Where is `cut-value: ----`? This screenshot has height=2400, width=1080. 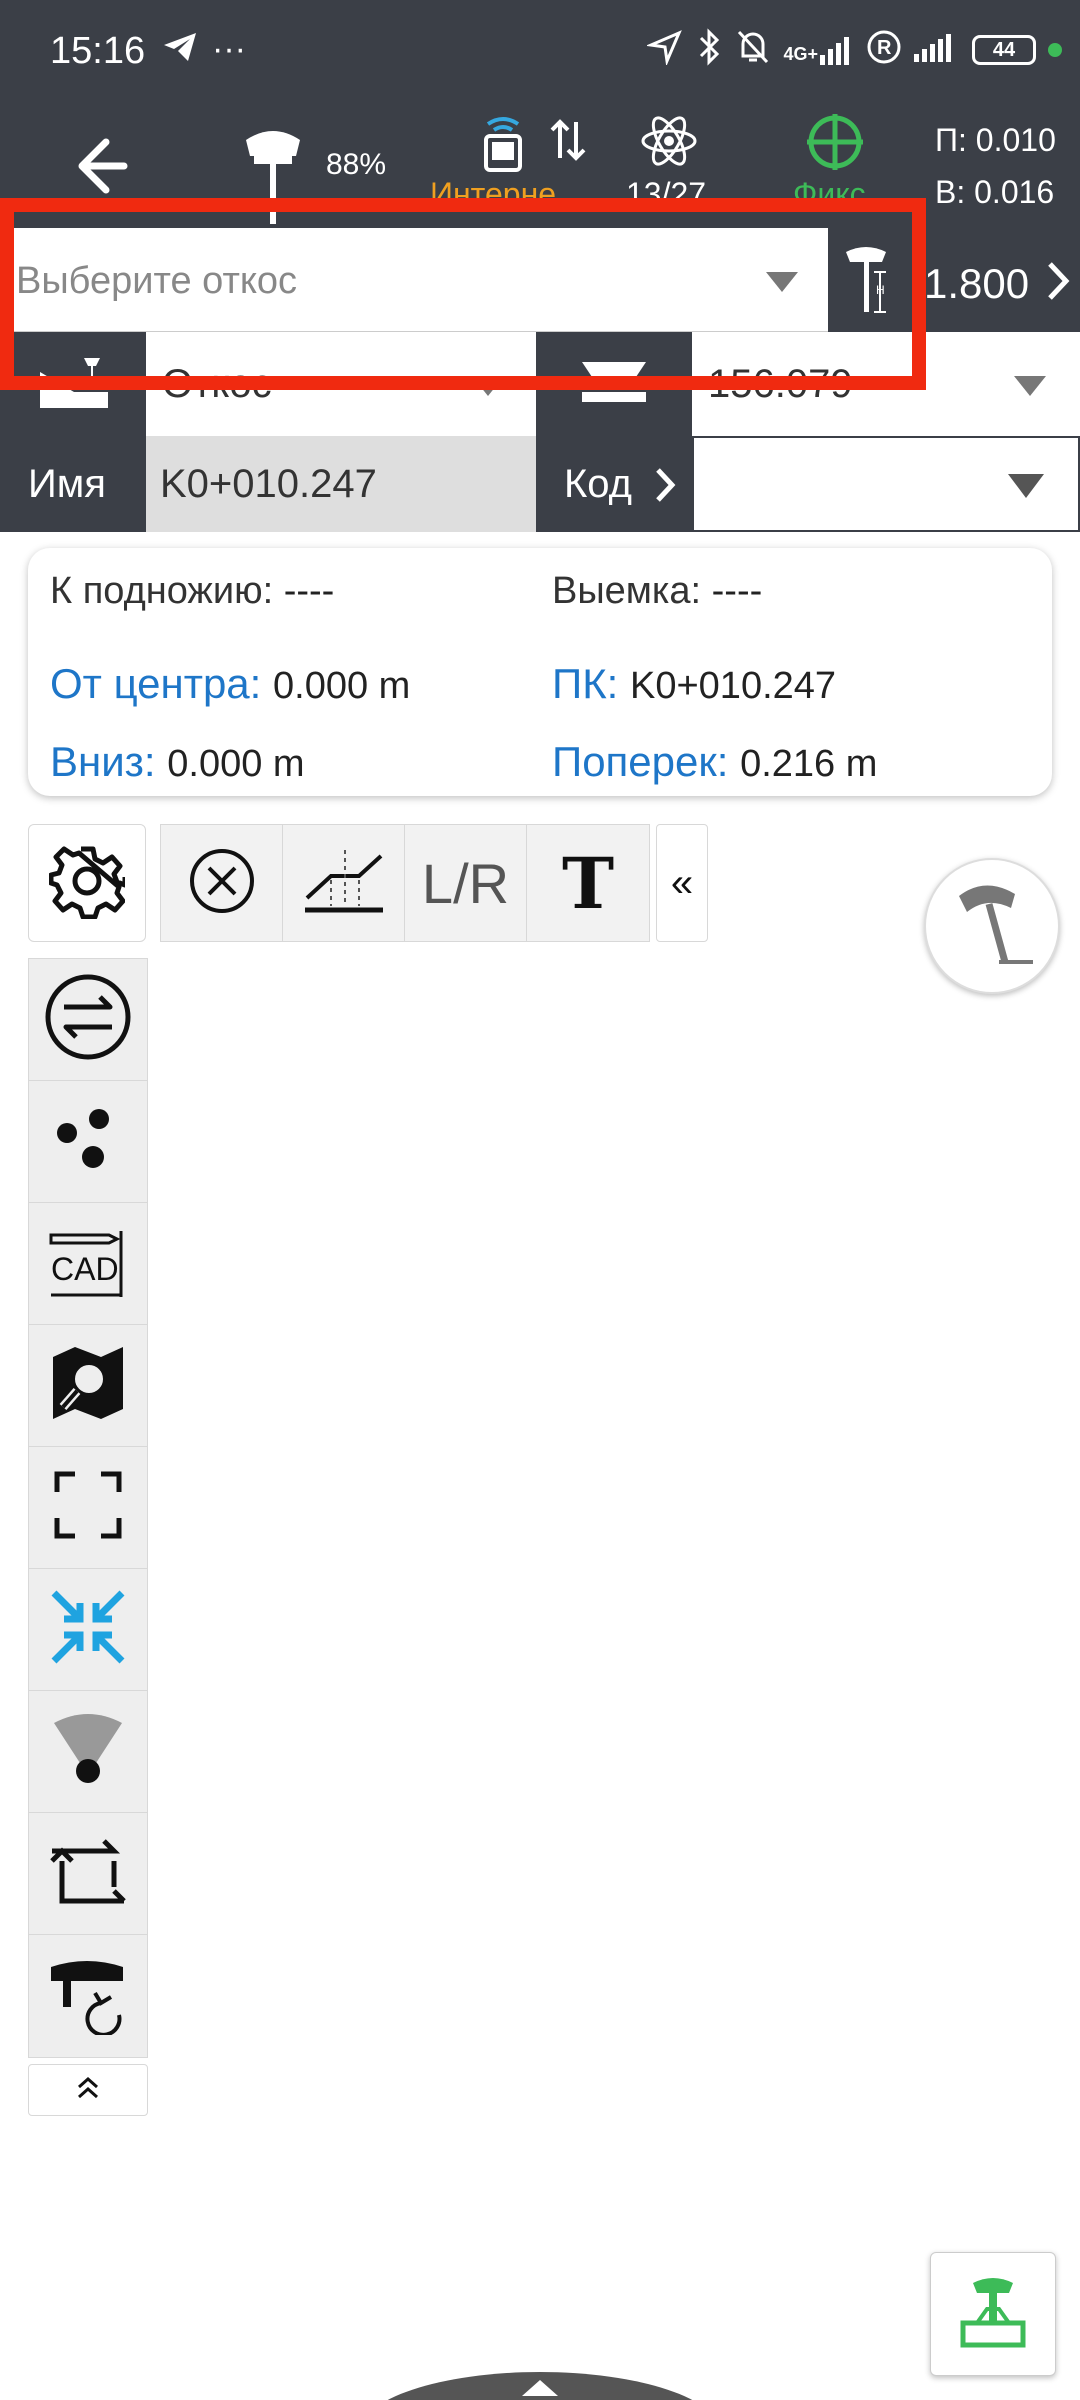
cut-value: ---- is located at coordinates (737, 591).